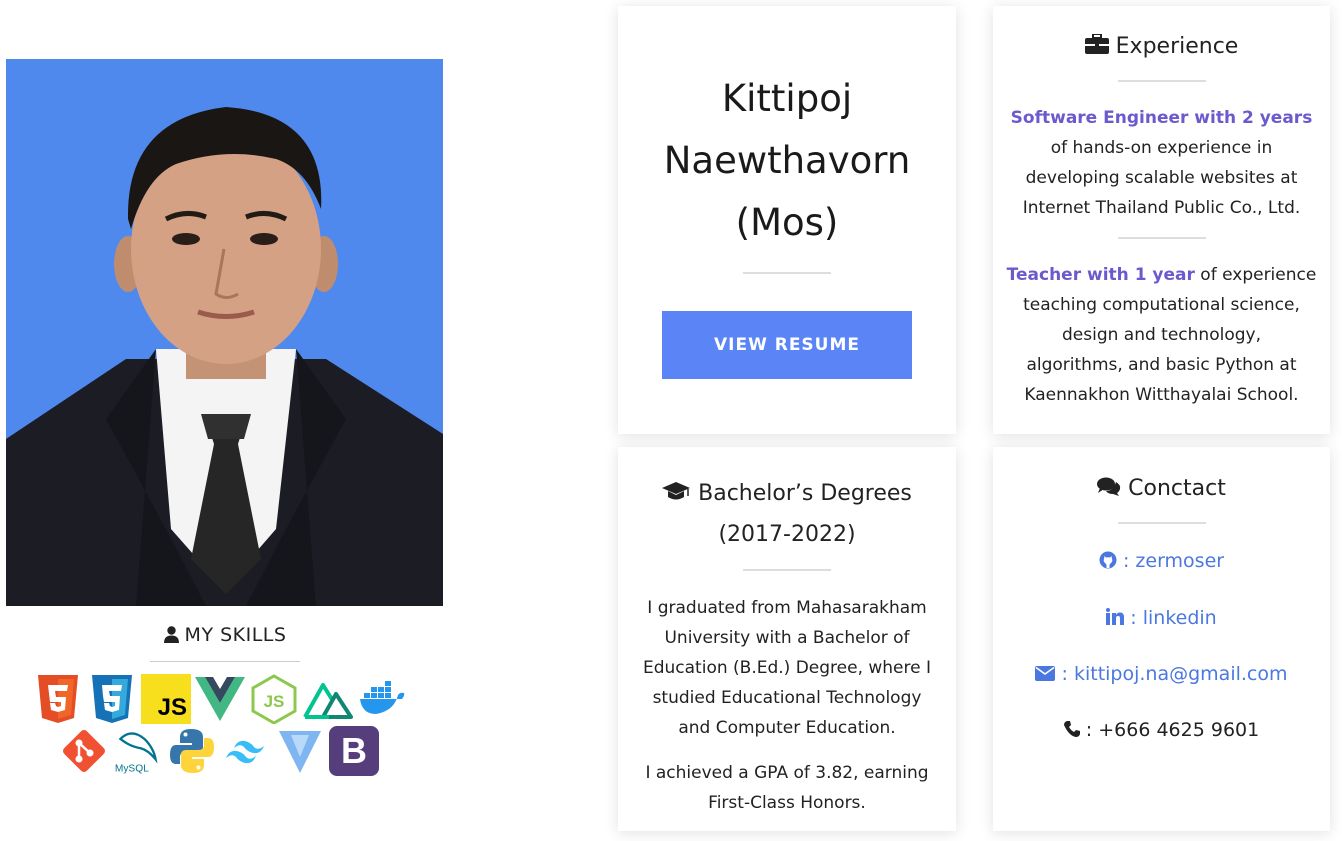  Describe the element at coordinates (787, 803) in the screenshot. I see `education-line: First-Class Honors.` at that location.